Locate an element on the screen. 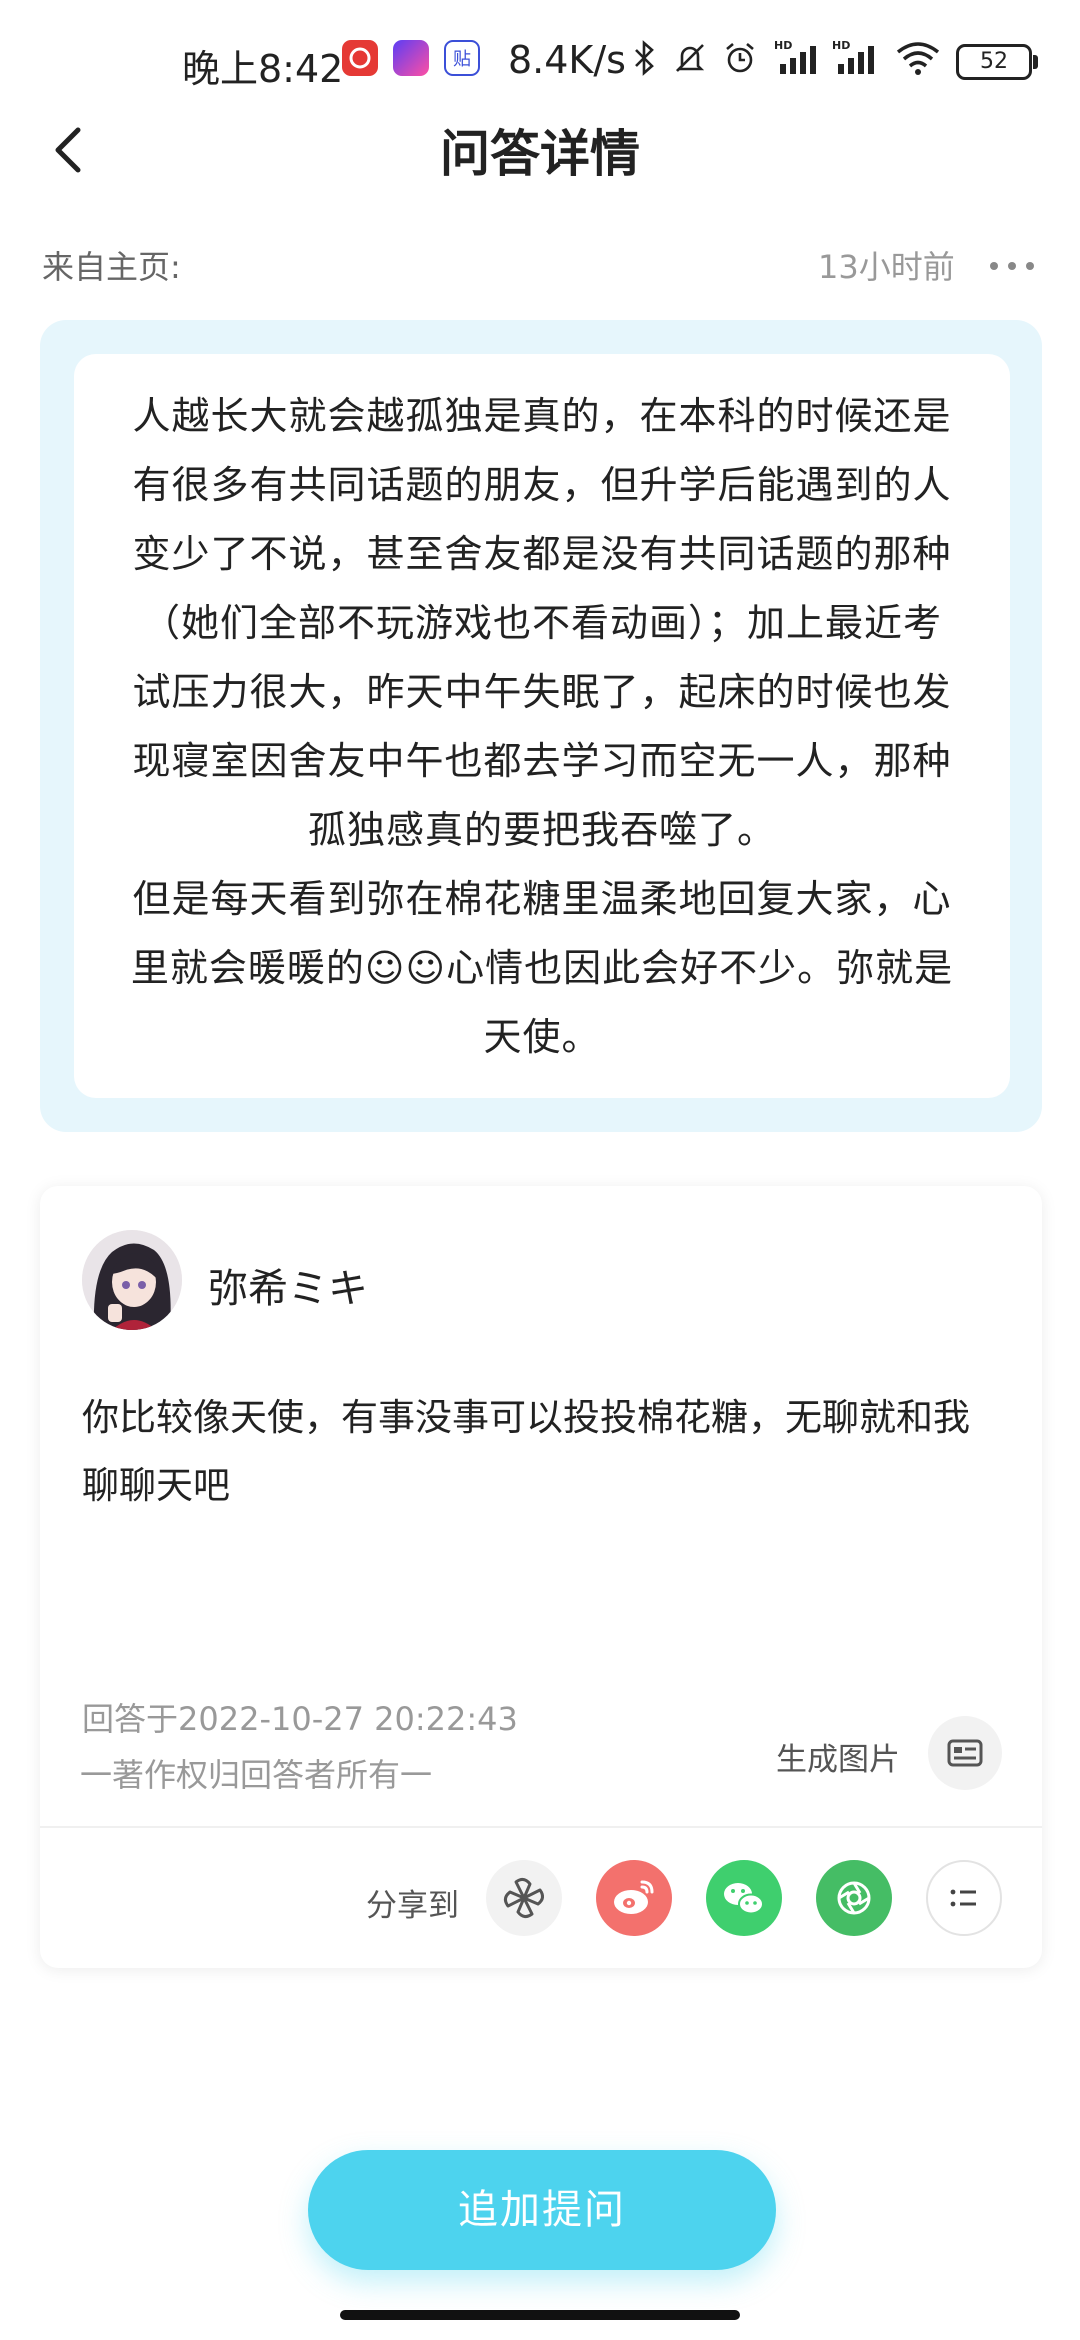 The image size is (1080, 2340). share-weibo-button is located at coordinates (634, 1898).